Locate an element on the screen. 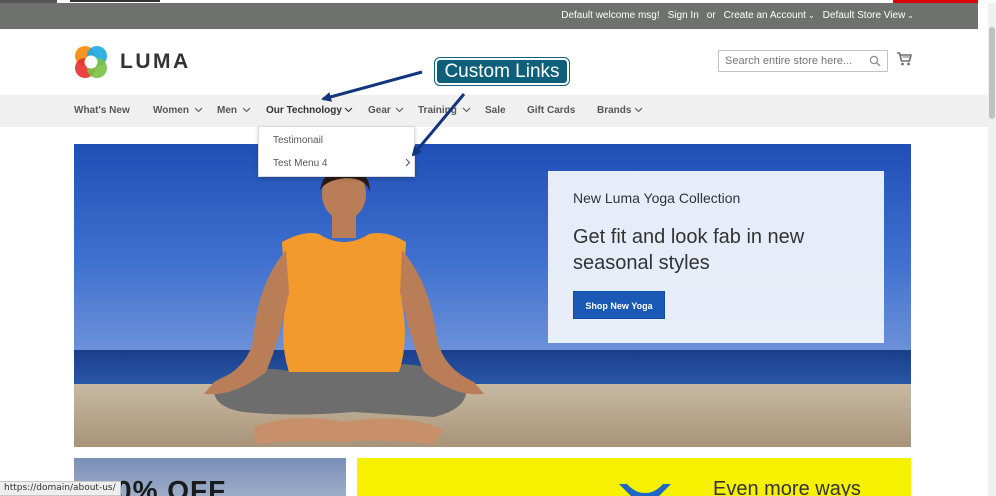 The width and height of the screenshot is (996, 496). luma-logo-icon is located at coordinates (91, 62).